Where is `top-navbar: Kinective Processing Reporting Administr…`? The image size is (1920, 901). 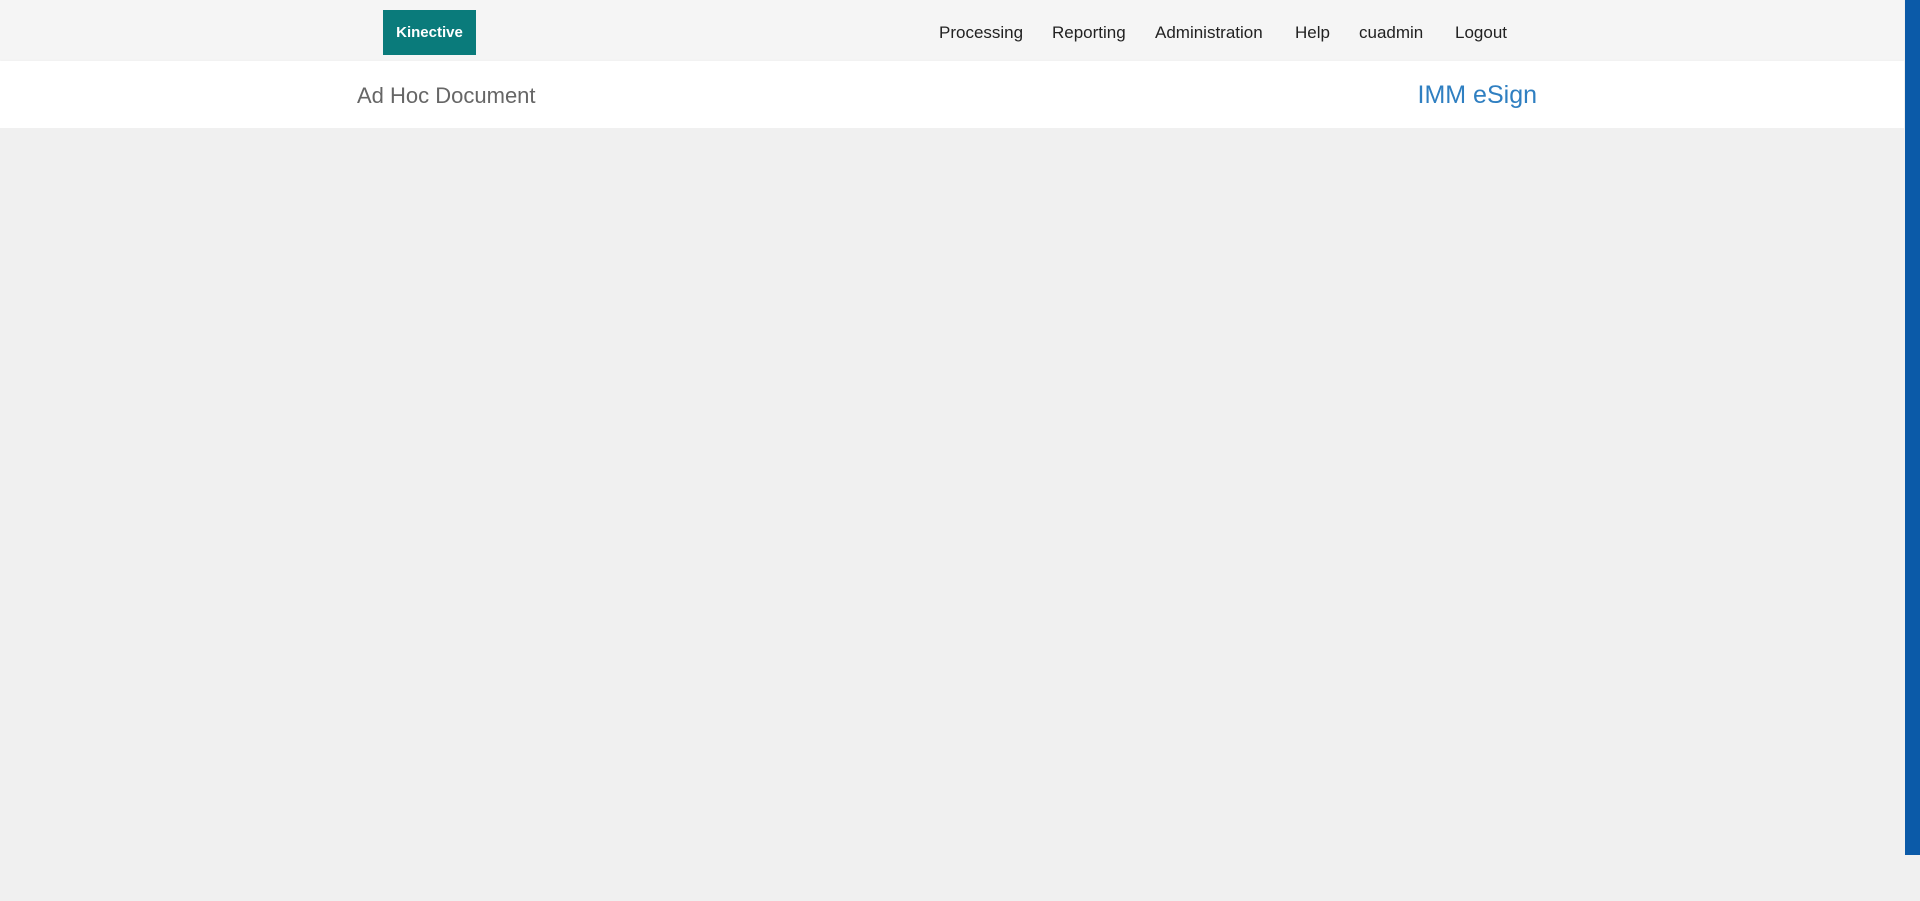
top-navbar: Kinective Processing Reporting Administr… is located at coordinates (952, 30).